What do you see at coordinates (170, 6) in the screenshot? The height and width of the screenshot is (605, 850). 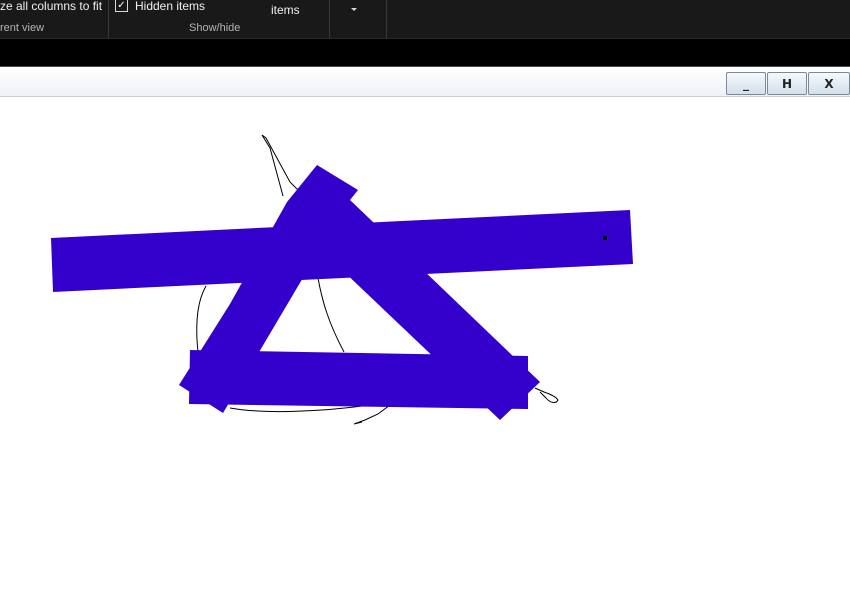 I see `hidden-items-label: Hidden items` at bounding box center [170, 6].